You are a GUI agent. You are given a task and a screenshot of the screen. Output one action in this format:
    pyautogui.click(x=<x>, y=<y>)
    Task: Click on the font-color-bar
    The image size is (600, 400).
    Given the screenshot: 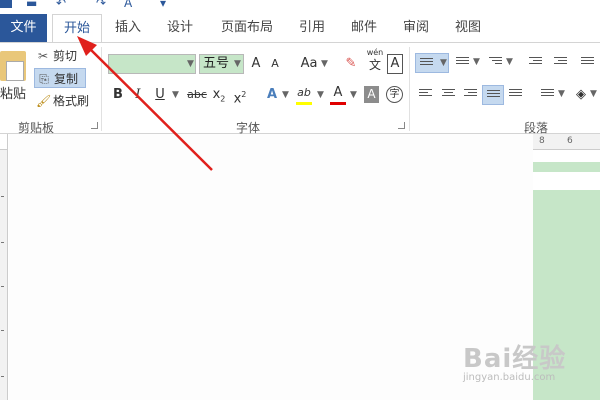 What is the action you would take?
    pyautogui.click(x=338, y=103)
    